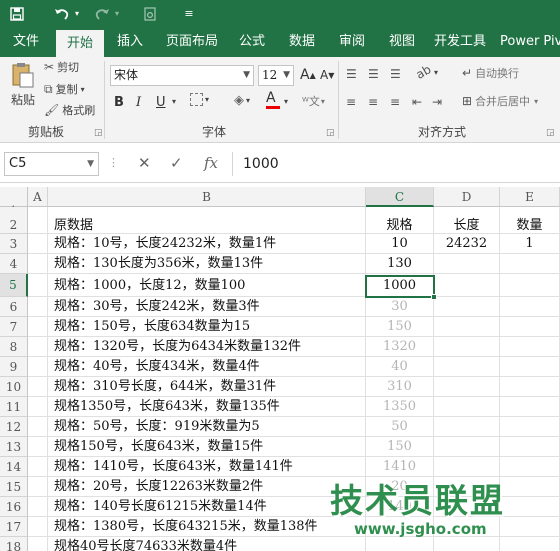  I want to click on cell-c11: 1350, so click(400, 407).